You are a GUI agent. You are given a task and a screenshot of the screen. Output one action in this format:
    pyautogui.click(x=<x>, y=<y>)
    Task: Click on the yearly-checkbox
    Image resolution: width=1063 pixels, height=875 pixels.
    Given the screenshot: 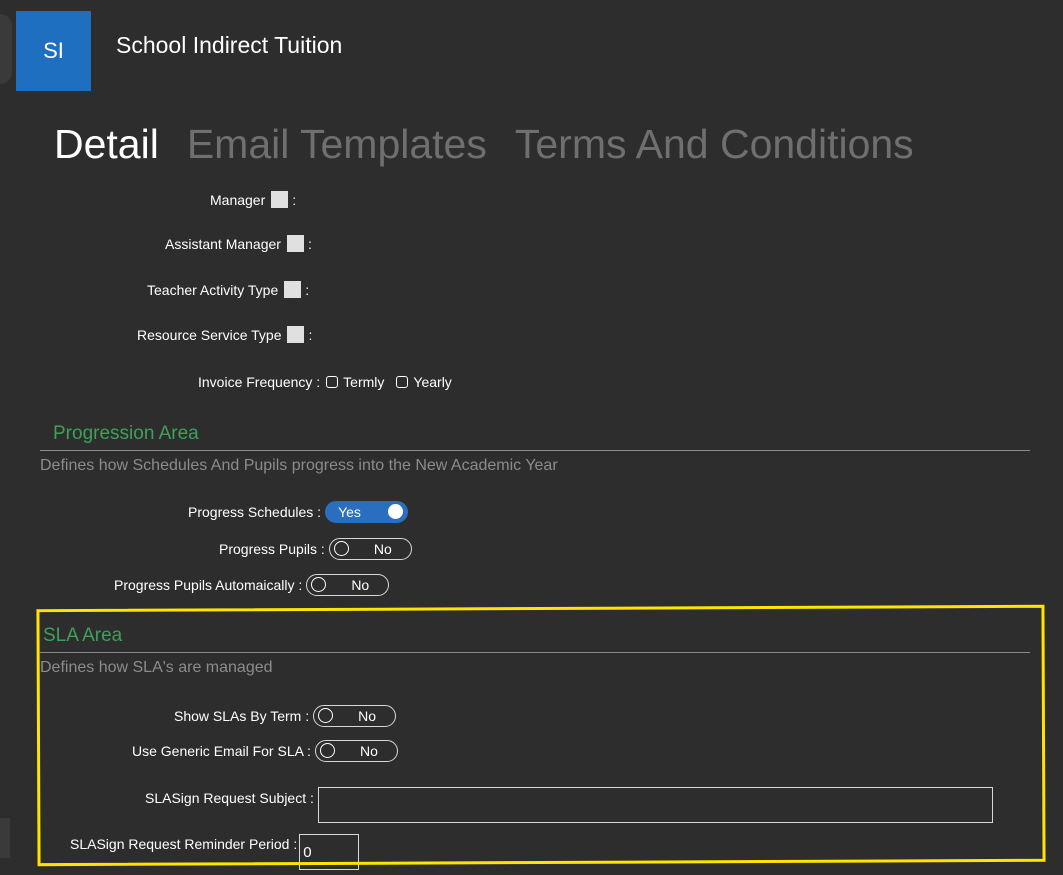 What is the action you would take?
    pyautogui.click(x=402, y=382)
    